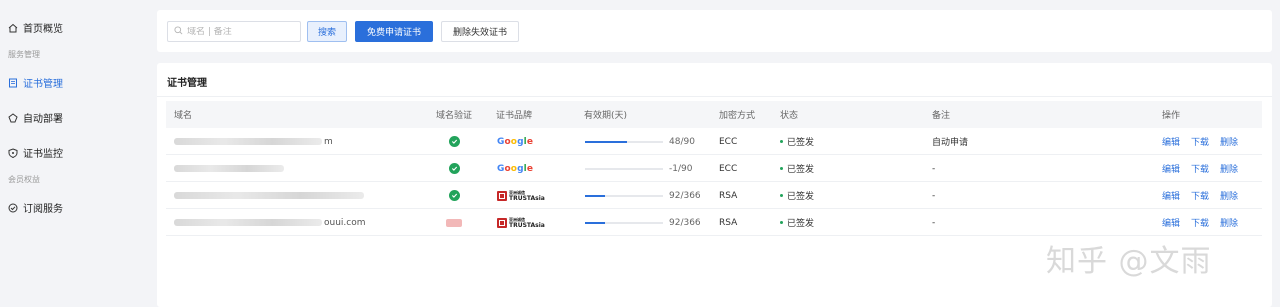 The width and height of the screenshot is (1280, 307). I want to click on header-brand: 证书品牌, so click(514, 116).